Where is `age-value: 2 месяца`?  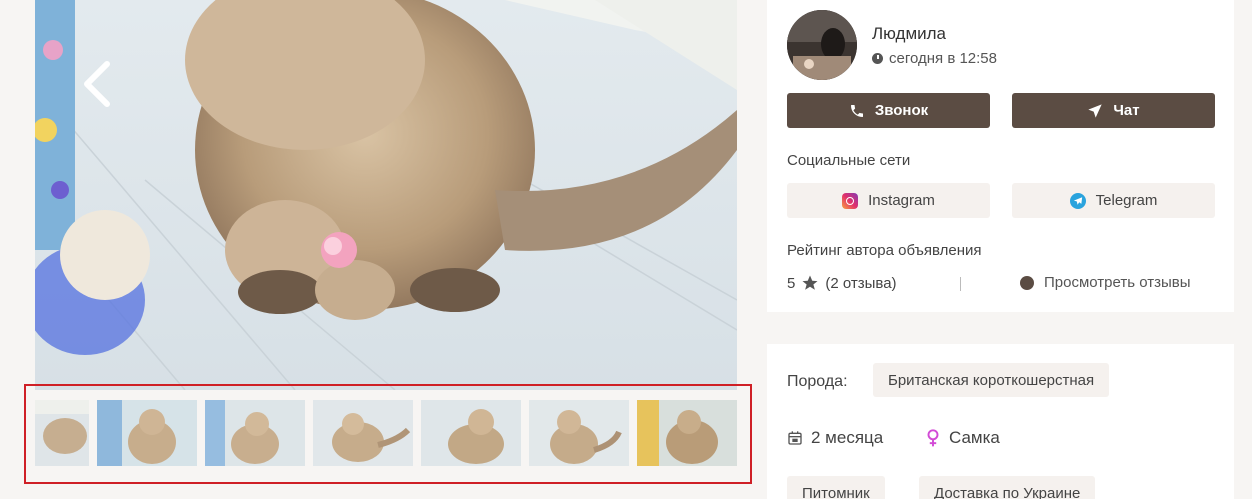 age-value: 2 месяца is located at coordinates (847, 437).